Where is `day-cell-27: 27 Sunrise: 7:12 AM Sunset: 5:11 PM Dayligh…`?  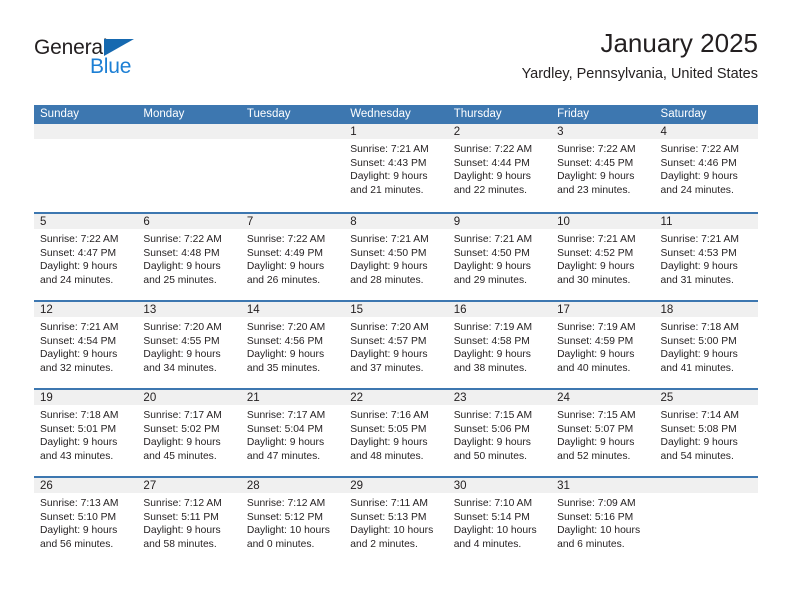 day-cell-27: 27 Sunrise: 7:12 AM Sunset: 5:11 PM Dayligh… is located at coordinates (189, 521).